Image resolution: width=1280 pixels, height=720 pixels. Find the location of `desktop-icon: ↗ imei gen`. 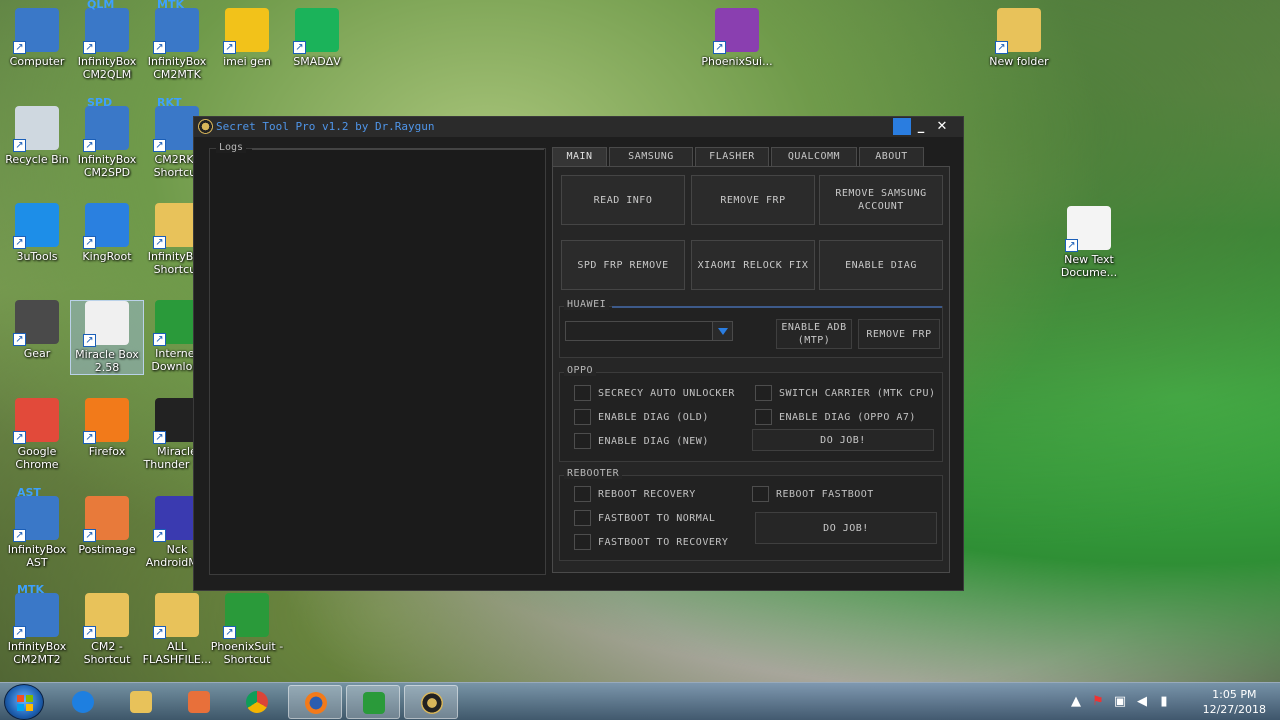

desktop-icon: ↗ imei gen is located at coordinates (247, 38).